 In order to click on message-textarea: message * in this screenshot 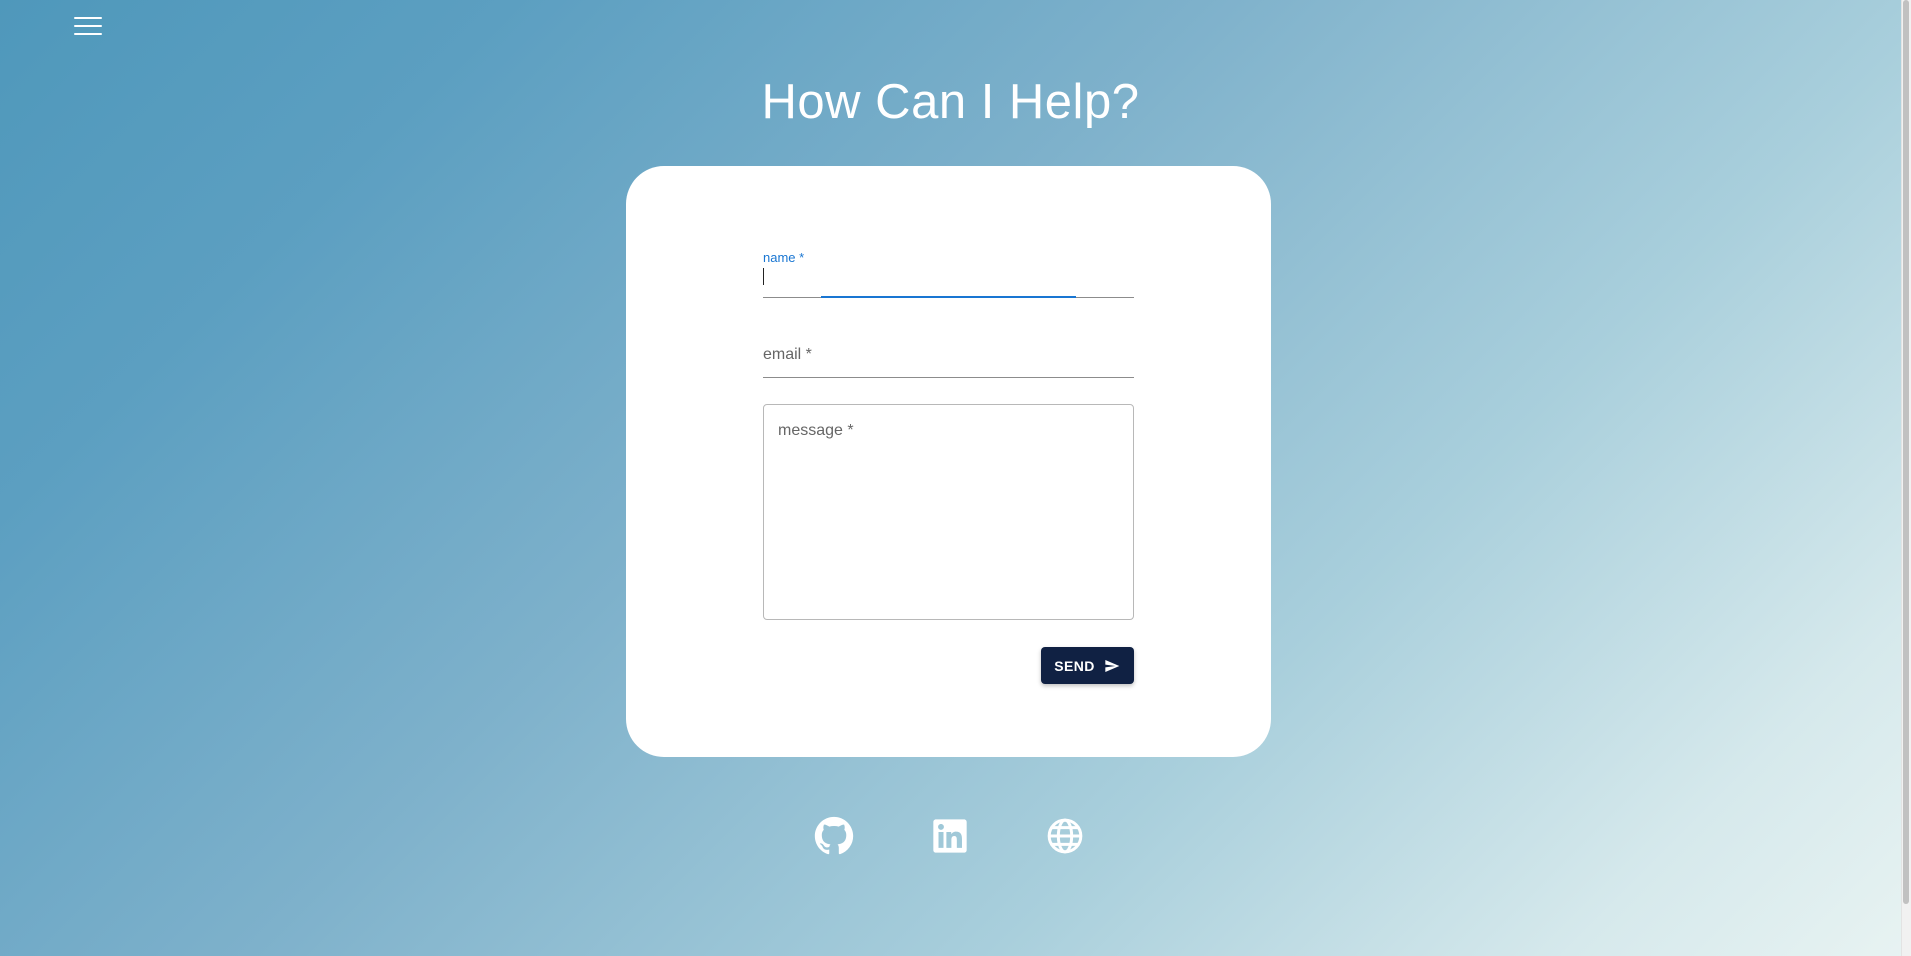, I will do `click(948, 512)`.